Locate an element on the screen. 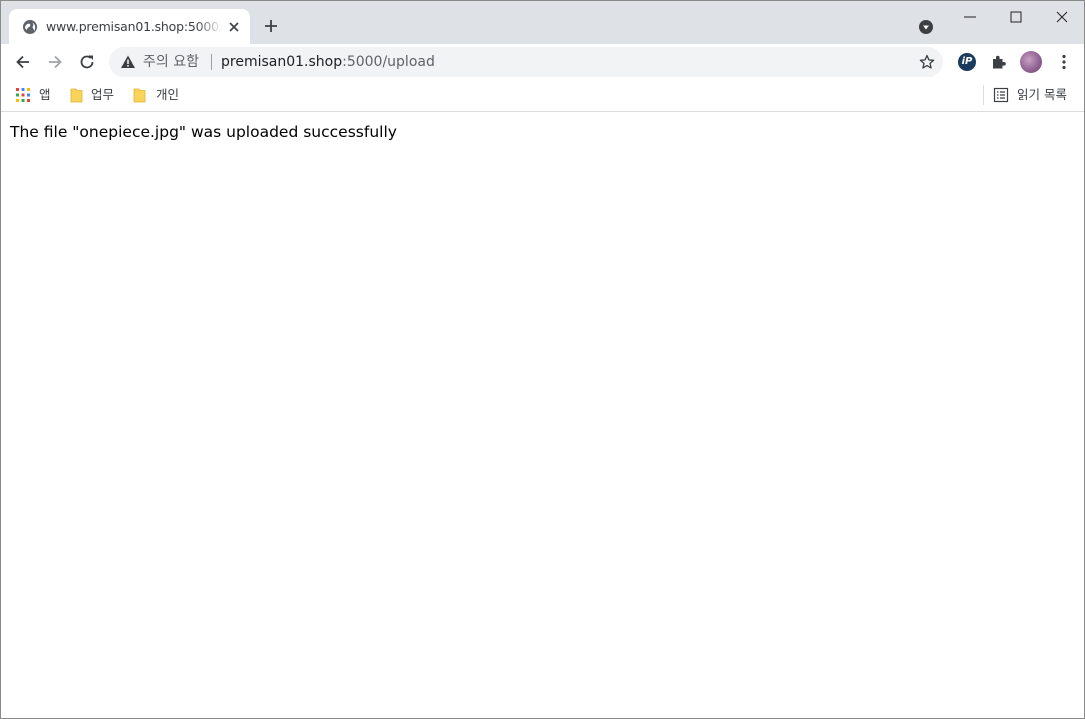  bookmark-apps: 앱 is located at coordinates (40, 95).